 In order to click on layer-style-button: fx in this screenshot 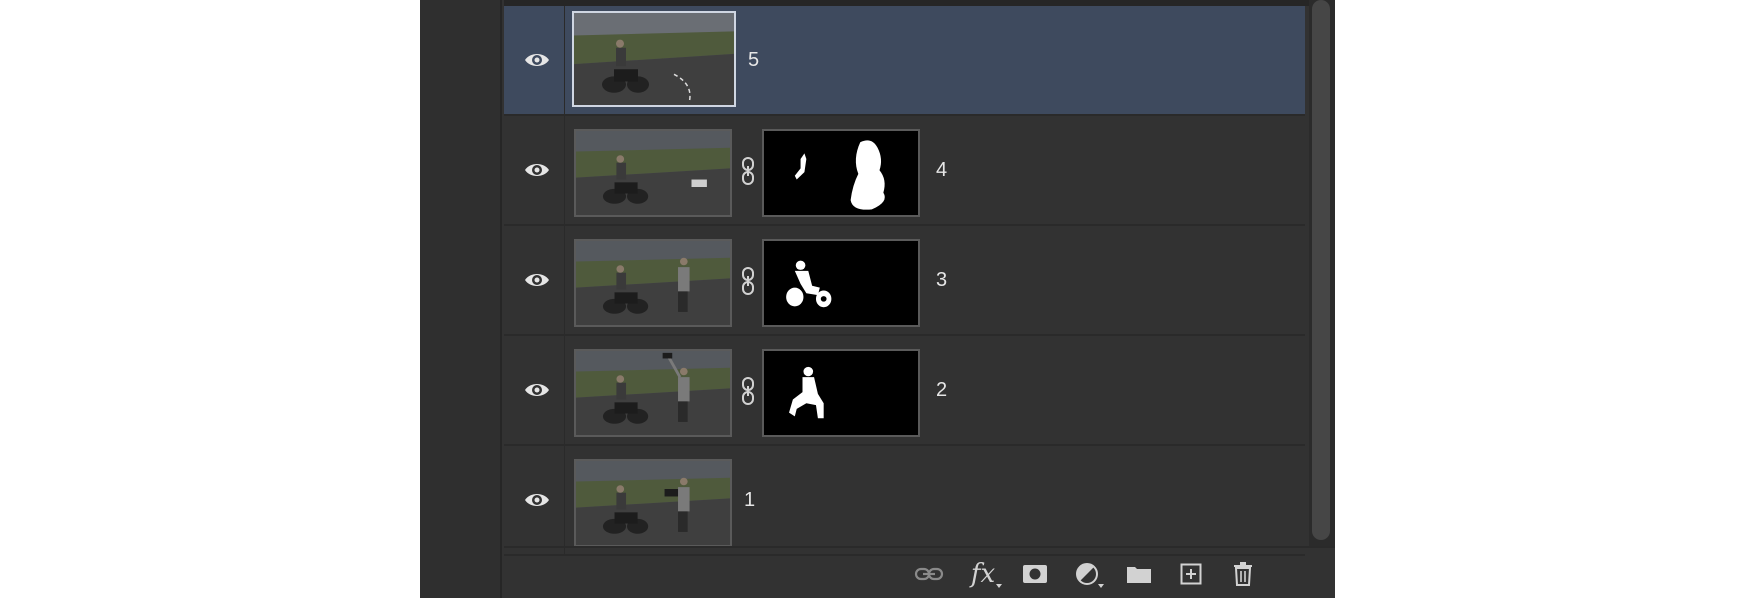, I will do `click(984, 574)`.